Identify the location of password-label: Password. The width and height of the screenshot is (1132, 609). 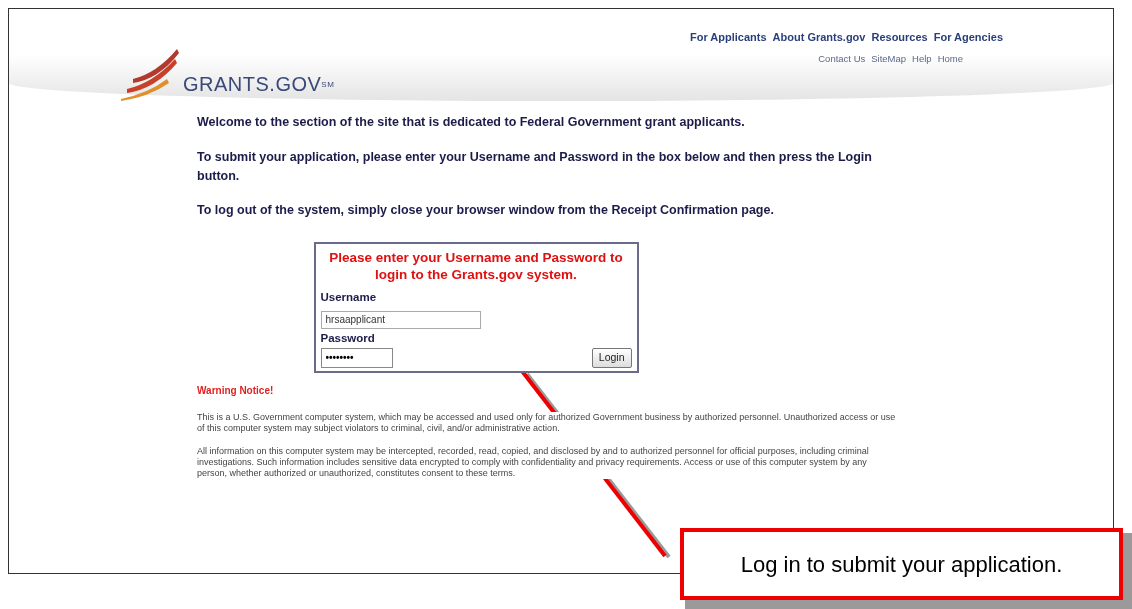
(348, 339).